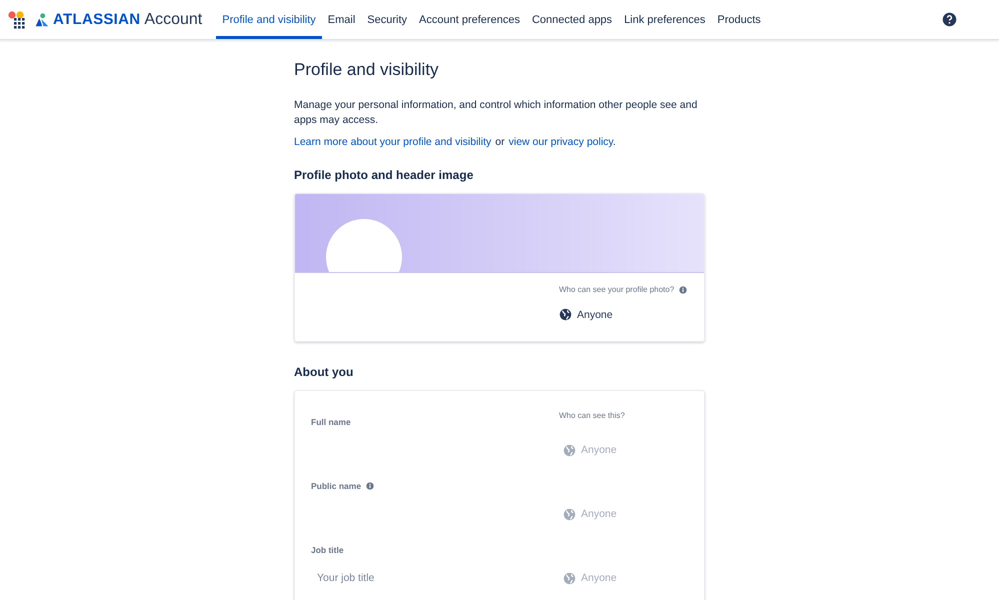 The width and height of the screenshot is (999, 600). I want to click on nav-tab: Email, so click(342, 19).